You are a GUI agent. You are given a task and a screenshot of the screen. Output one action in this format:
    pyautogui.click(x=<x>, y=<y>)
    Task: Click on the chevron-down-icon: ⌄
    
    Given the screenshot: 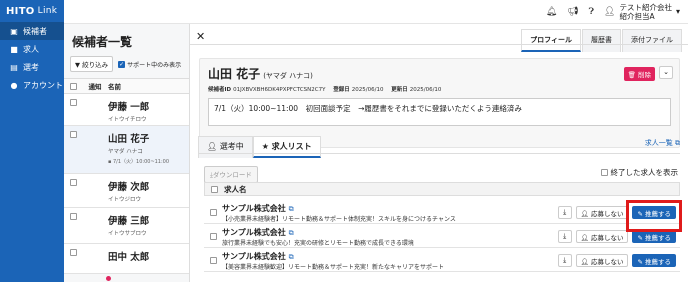 What is the action you would take?
    pyautogui.click(x=666, y=72)
    